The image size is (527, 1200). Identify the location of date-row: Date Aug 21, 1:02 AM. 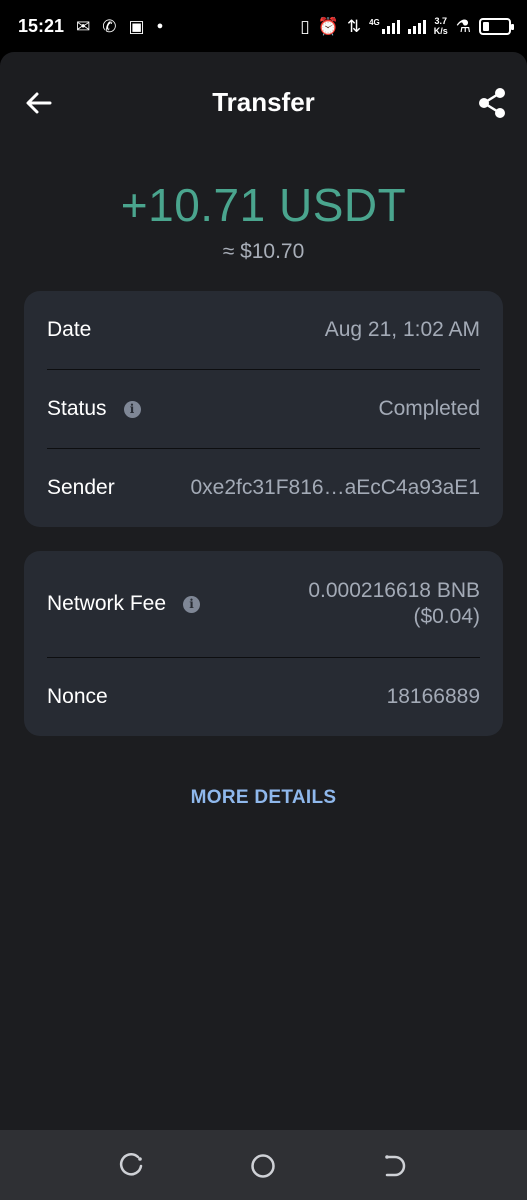
(263, 330).